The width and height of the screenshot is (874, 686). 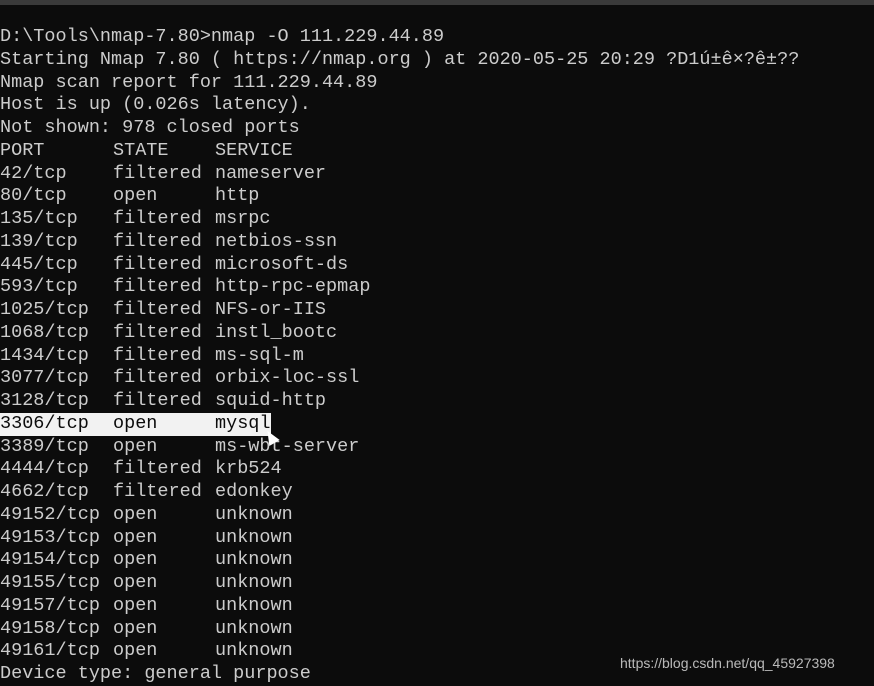 What do you see at coordinates (399, 196) in the screenshot?
I see `port-row: 80/tcp open http` at bounding box center [399, 196].